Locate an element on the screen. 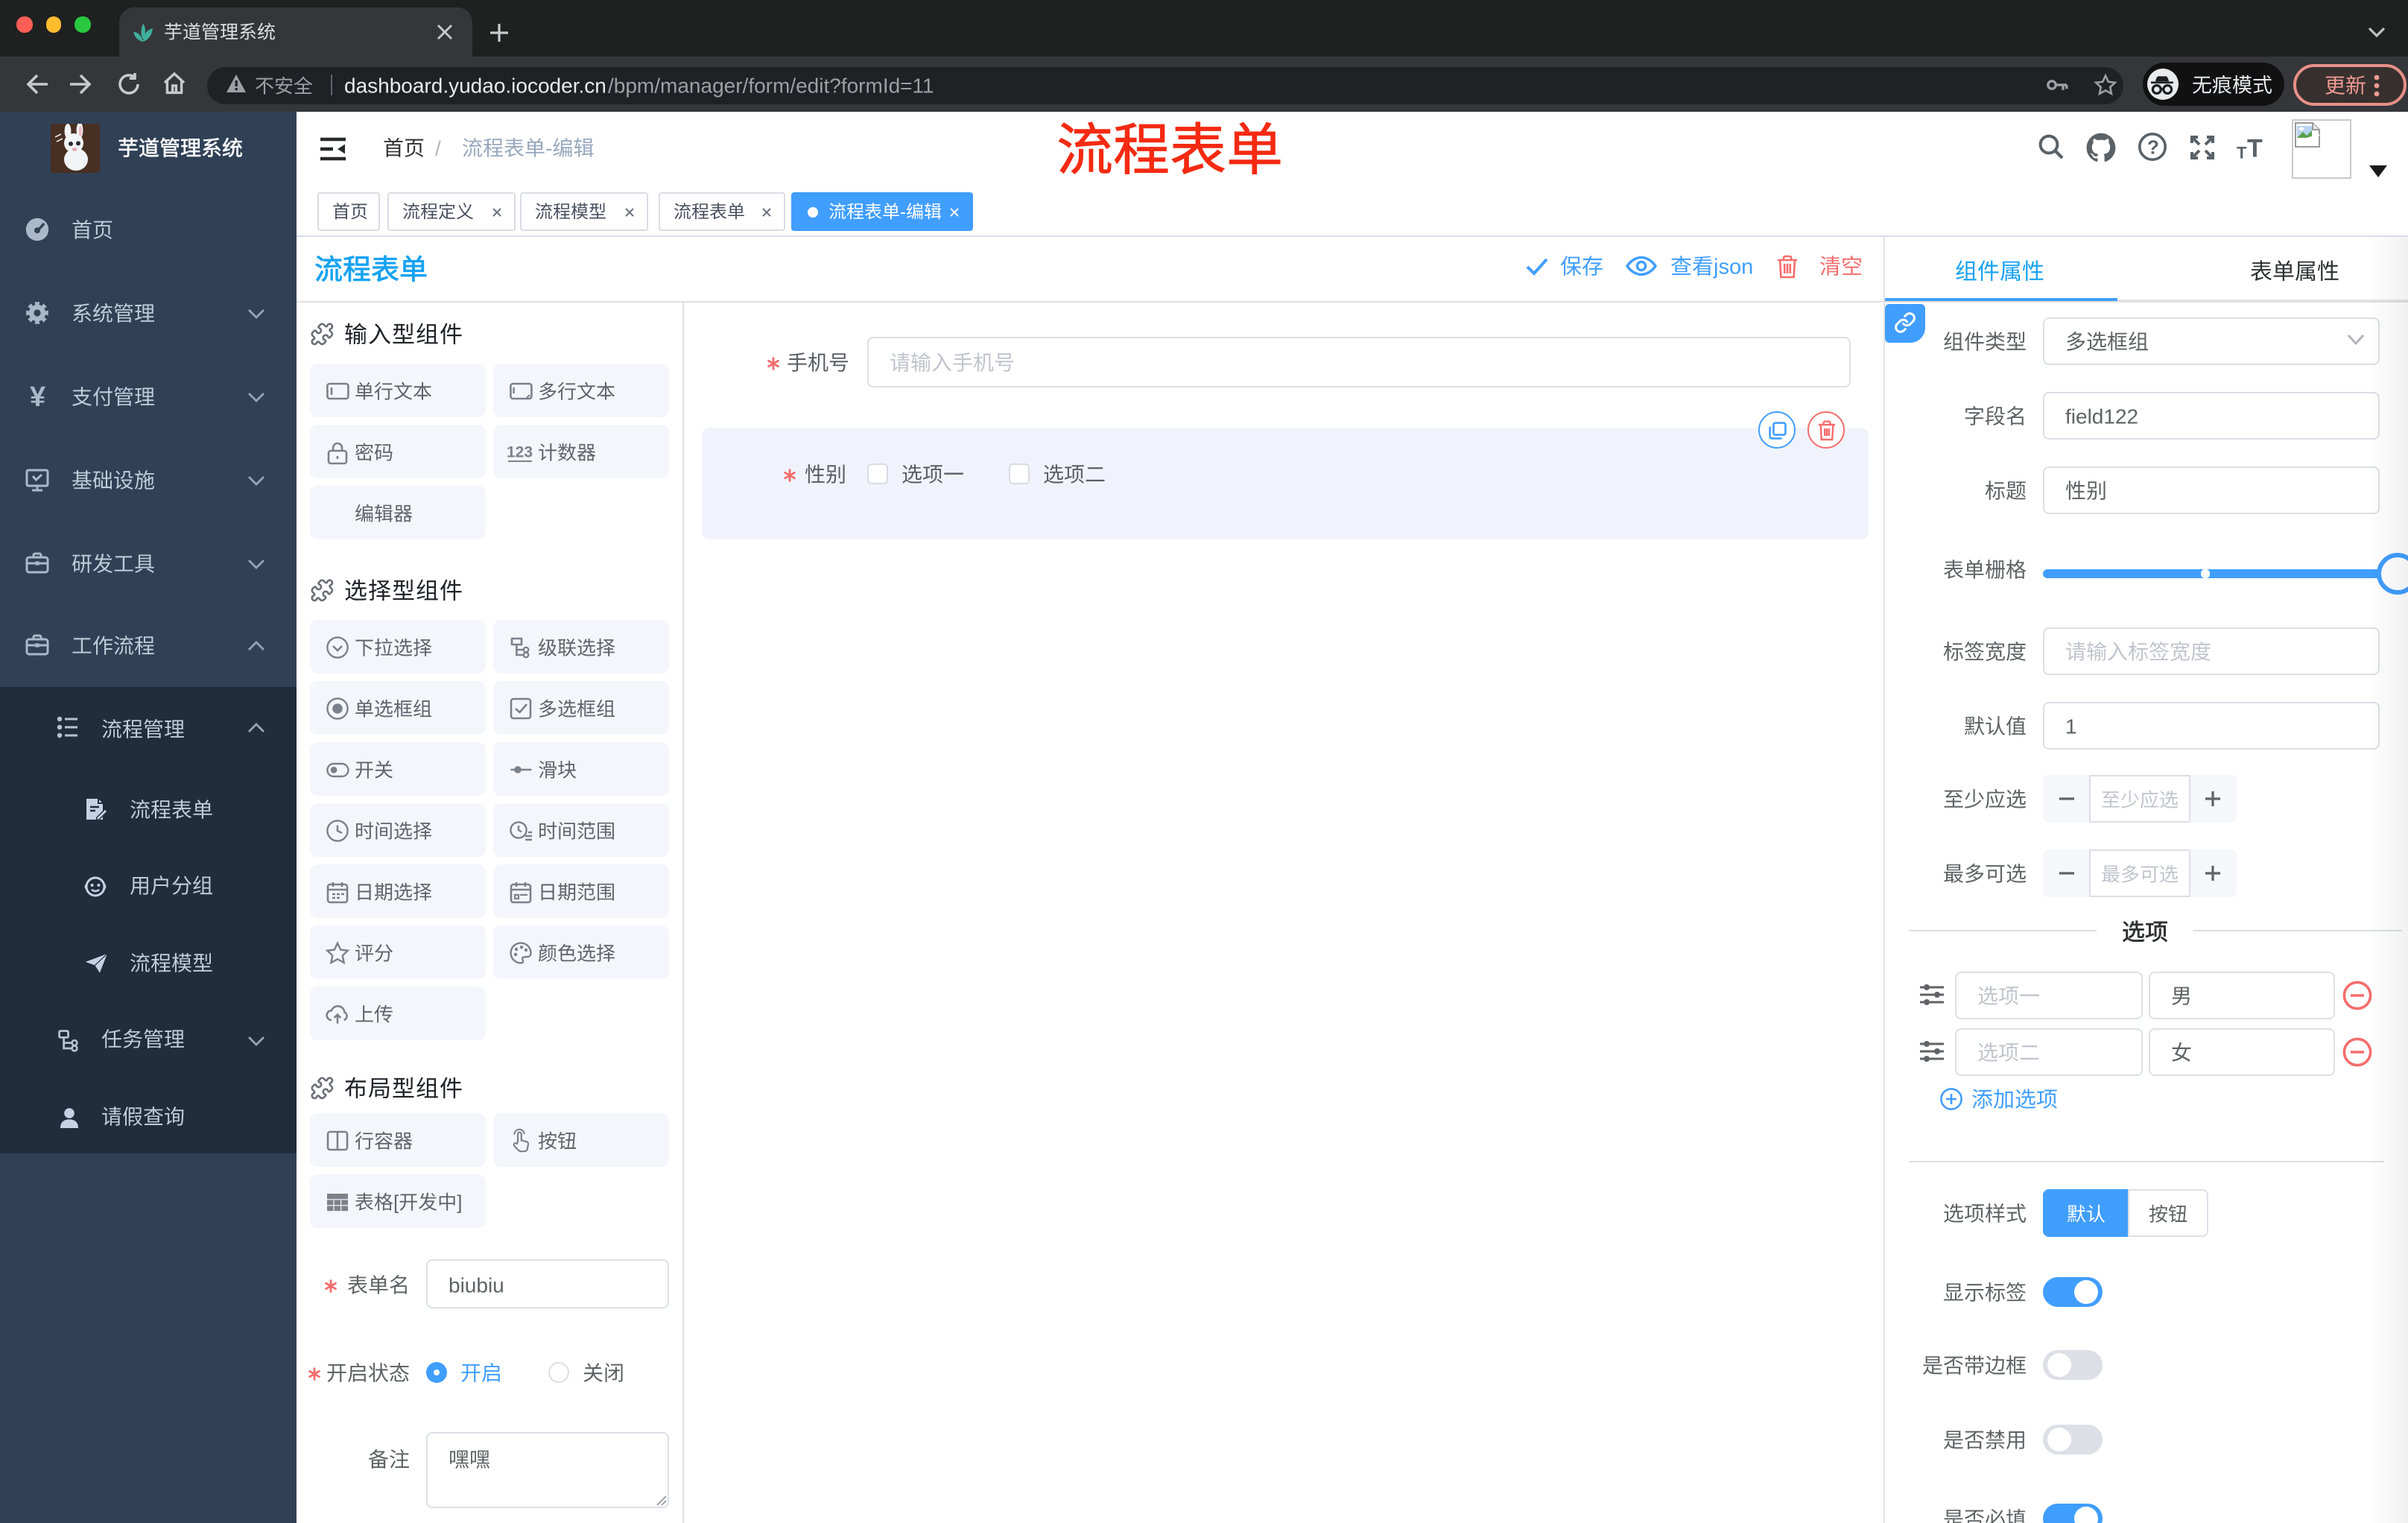  svg-text: 1 is located at coordinates (2071, 727).